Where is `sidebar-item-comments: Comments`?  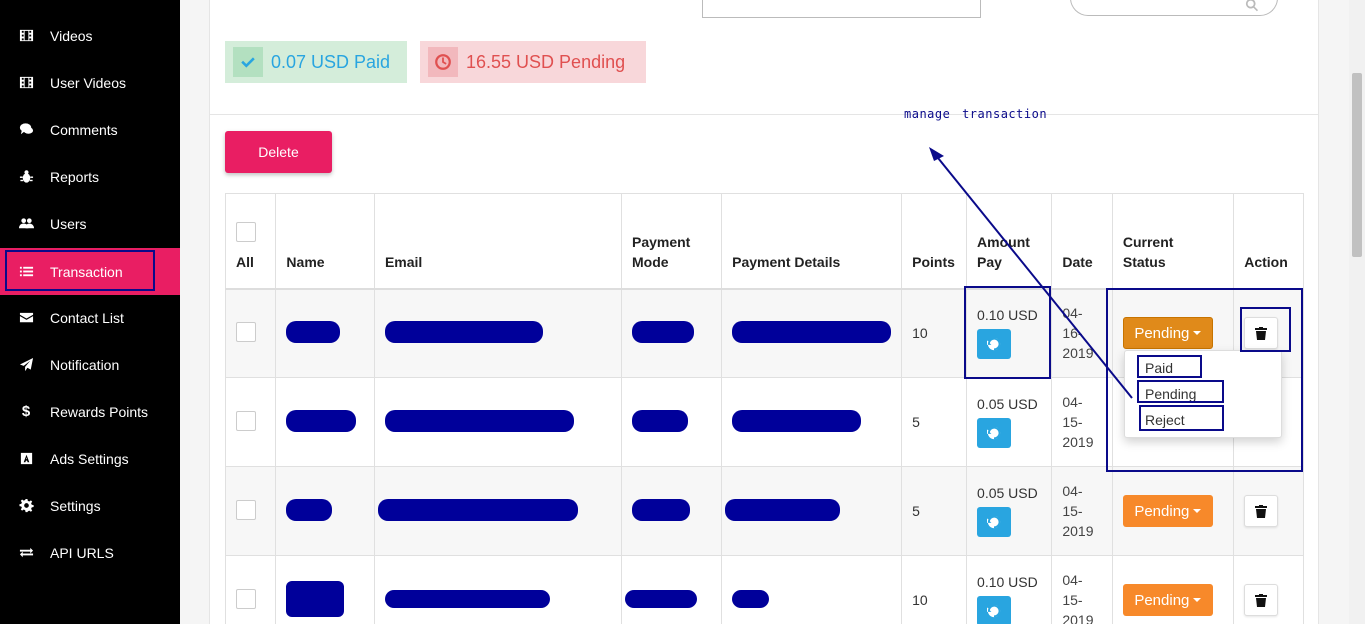 sidebar-item-comments: Comments is located at coordinates (90, 129).